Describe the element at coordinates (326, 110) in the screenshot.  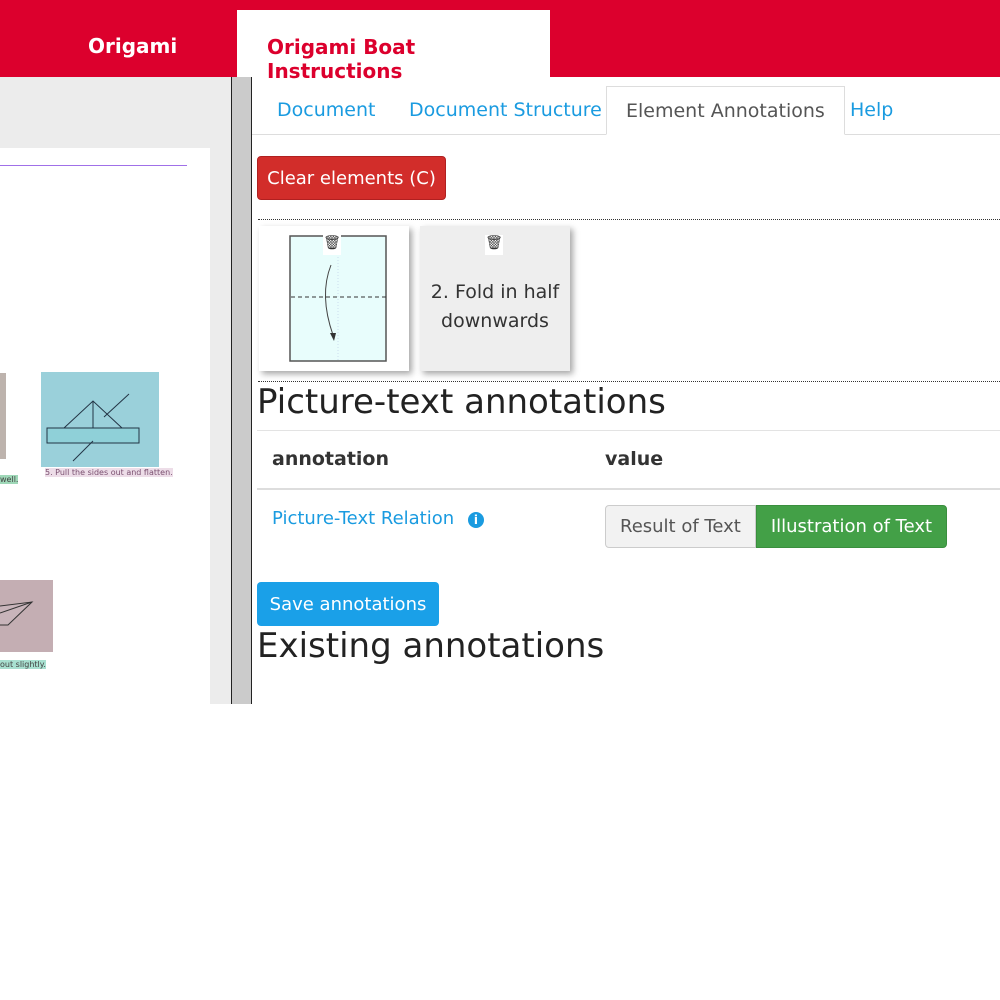
I see `tab-document: Document` at that location.